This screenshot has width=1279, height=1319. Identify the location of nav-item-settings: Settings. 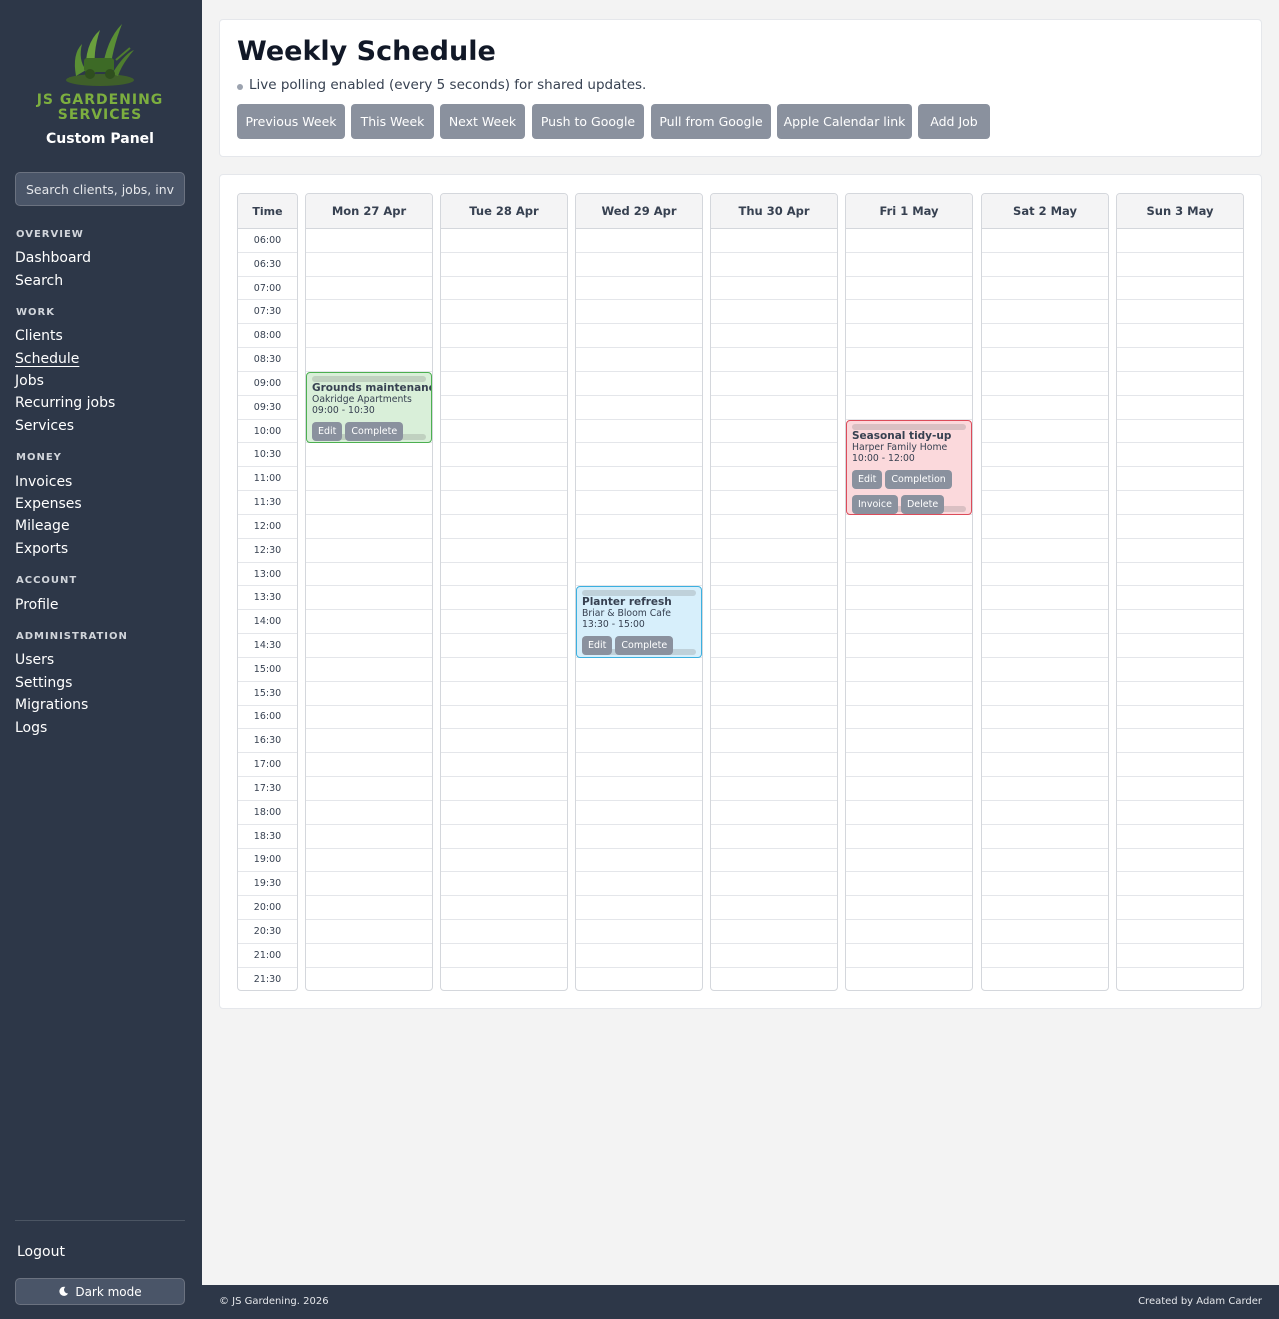
(43, 683).